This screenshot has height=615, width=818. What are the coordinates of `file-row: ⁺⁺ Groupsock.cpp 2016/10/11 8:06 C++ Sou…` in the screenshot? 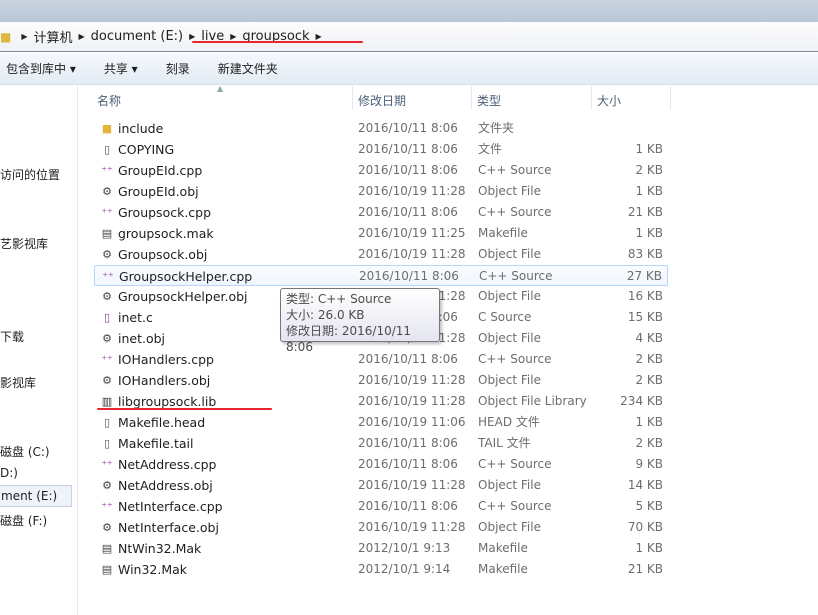 It's located at (381, 212).